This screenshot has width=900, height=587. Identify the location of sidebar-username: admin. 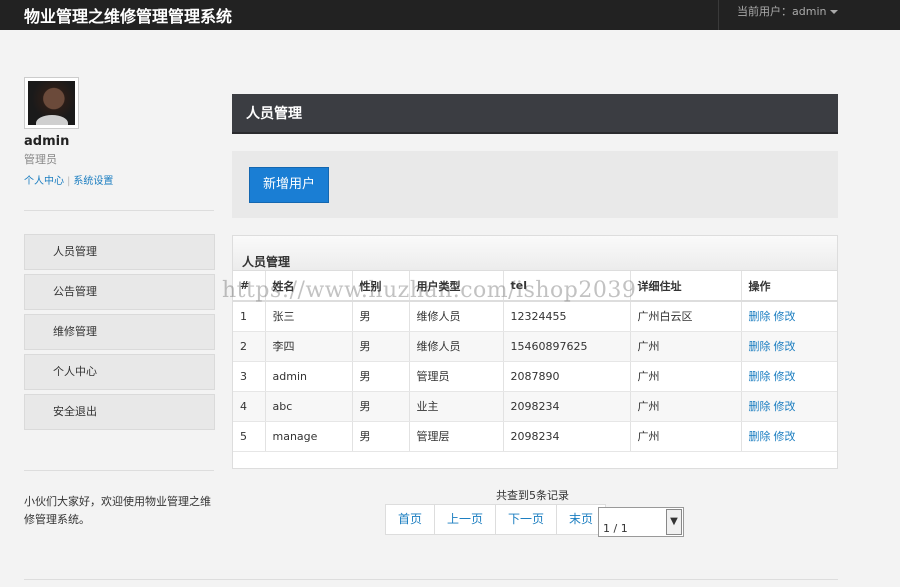
(47, 141).